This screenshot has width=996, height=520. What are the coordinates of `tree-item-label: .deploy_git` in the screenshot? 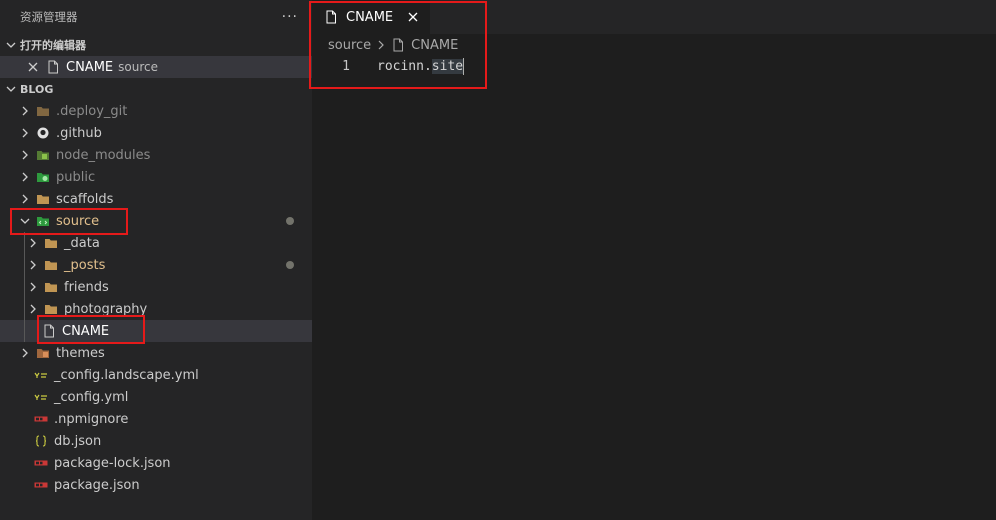 It's located at (92, 111).